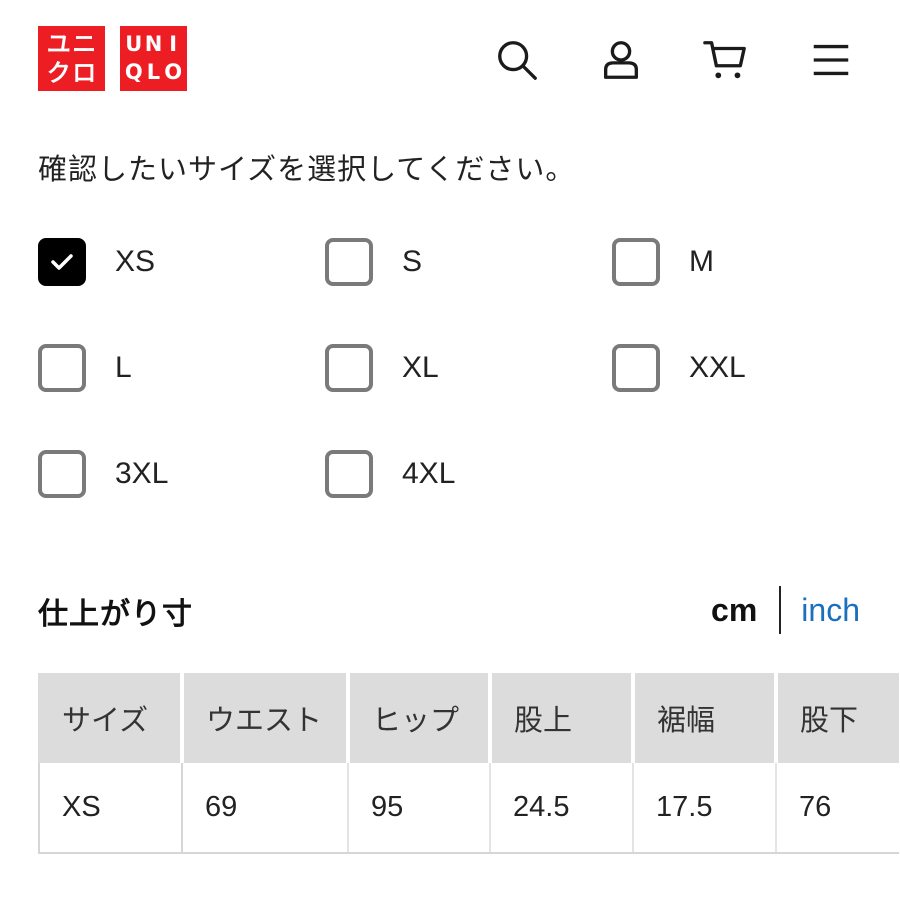 This screenshot has width=900, height=900. I want to click on search-button, so click(517, 60).